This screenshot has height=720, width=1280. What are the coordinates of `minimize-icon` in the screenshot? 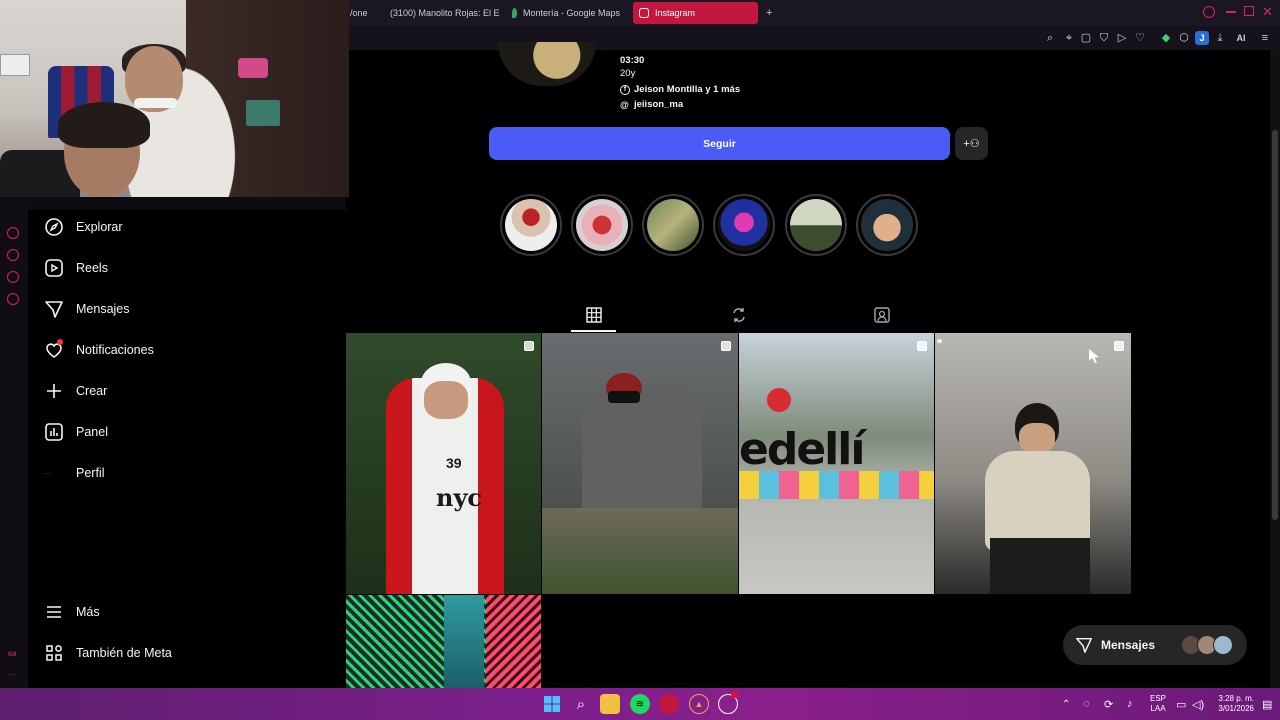 It's located at (1231, 12).